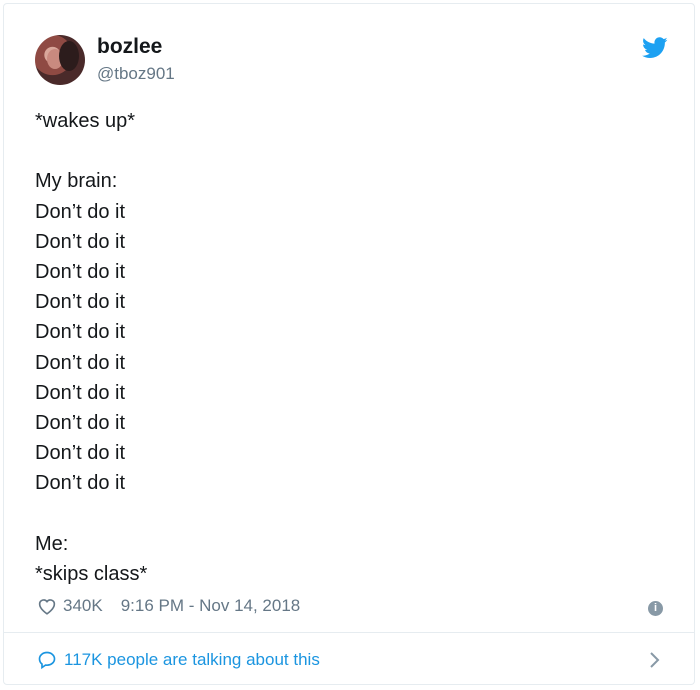 This screenshot has height=690, width=700. What do you see at coordinates (47, 660) in the screenshot?
I see `speech-bubble-icon` at bounding box center [47, 660].